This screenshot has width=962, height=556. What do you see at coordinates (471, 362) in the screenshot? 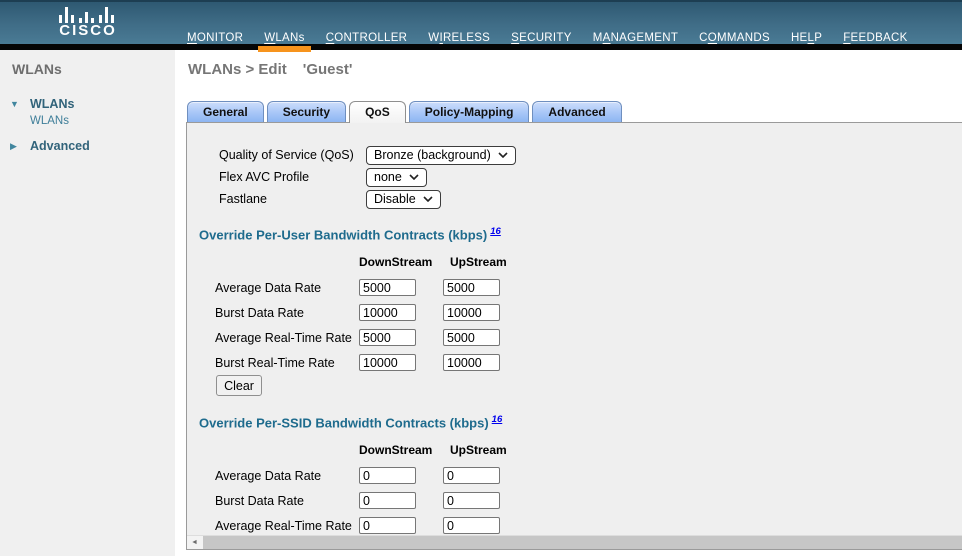
I see `per-user-burst-real-time-rate-upstream-input` at bounding box center [471, 362].